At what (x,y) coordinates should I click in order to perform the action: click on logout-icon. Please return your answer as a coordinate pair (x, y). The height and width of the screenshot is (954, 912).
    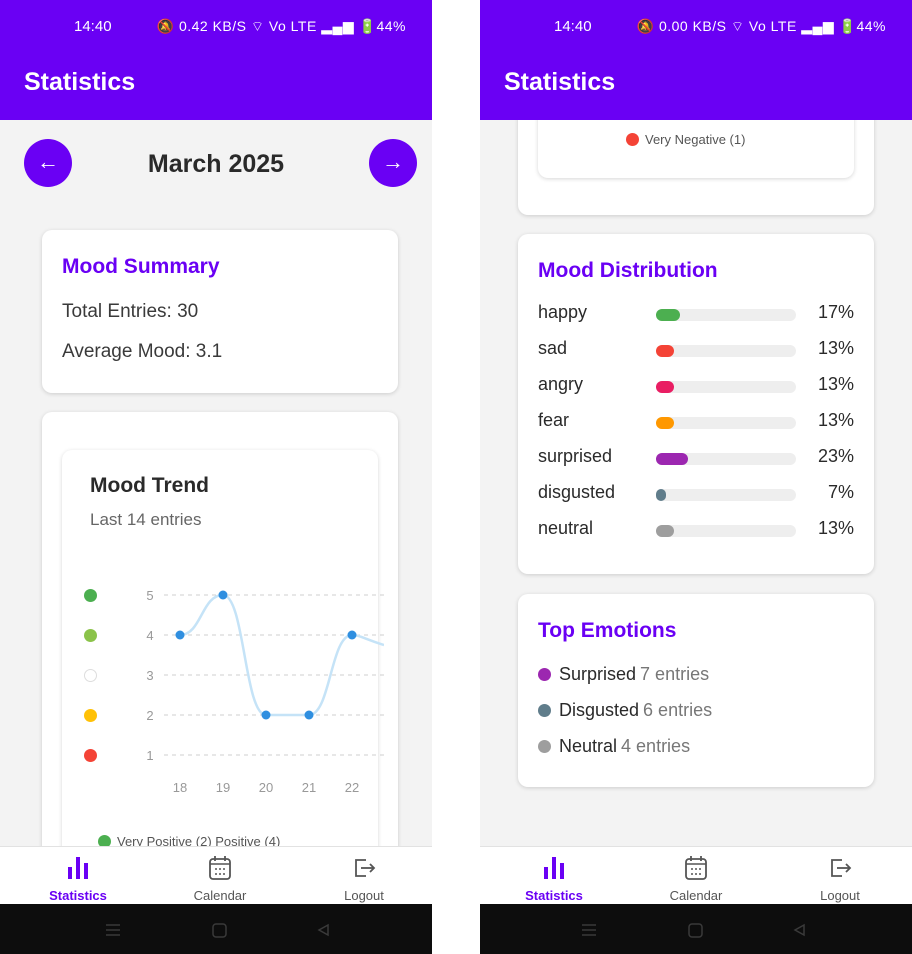
    Looking at the image, I should click on (841, 868).